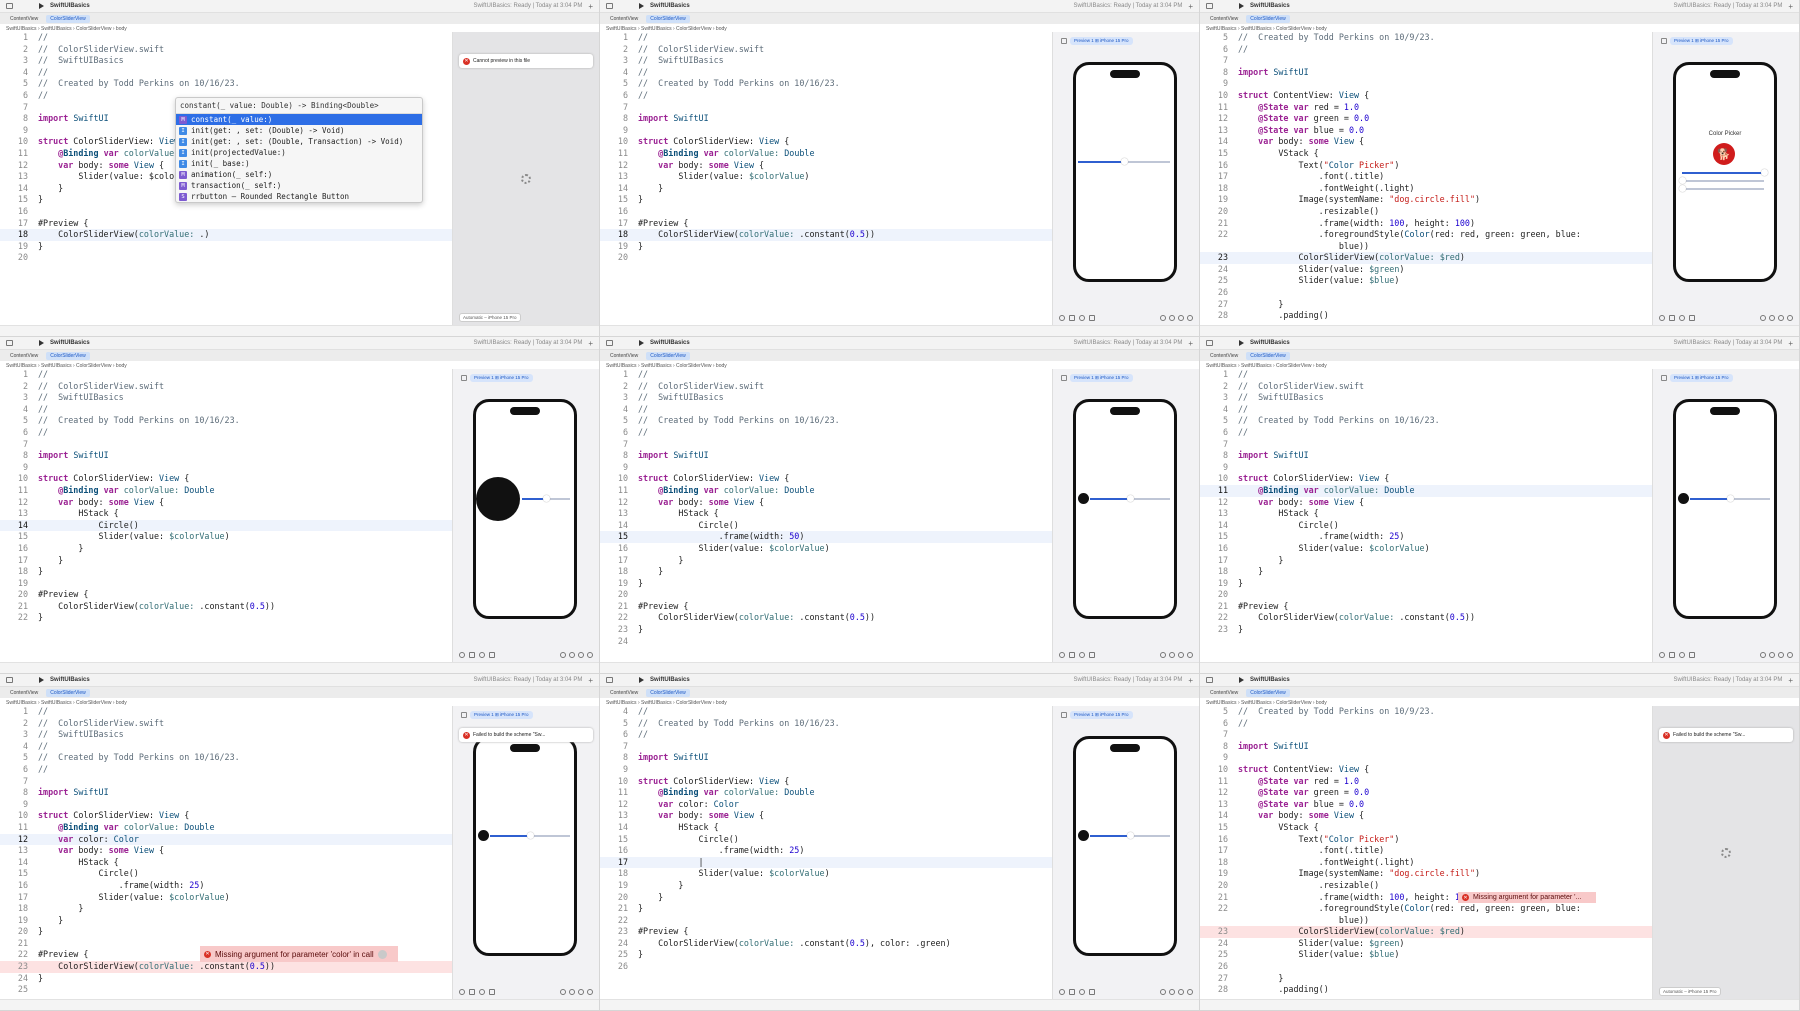 The image size is (1800, 1011). Describe the element at coordinates (1426, 770) in the screenshot. I see `code-line: 10 struct ContentView: View {` at that location.